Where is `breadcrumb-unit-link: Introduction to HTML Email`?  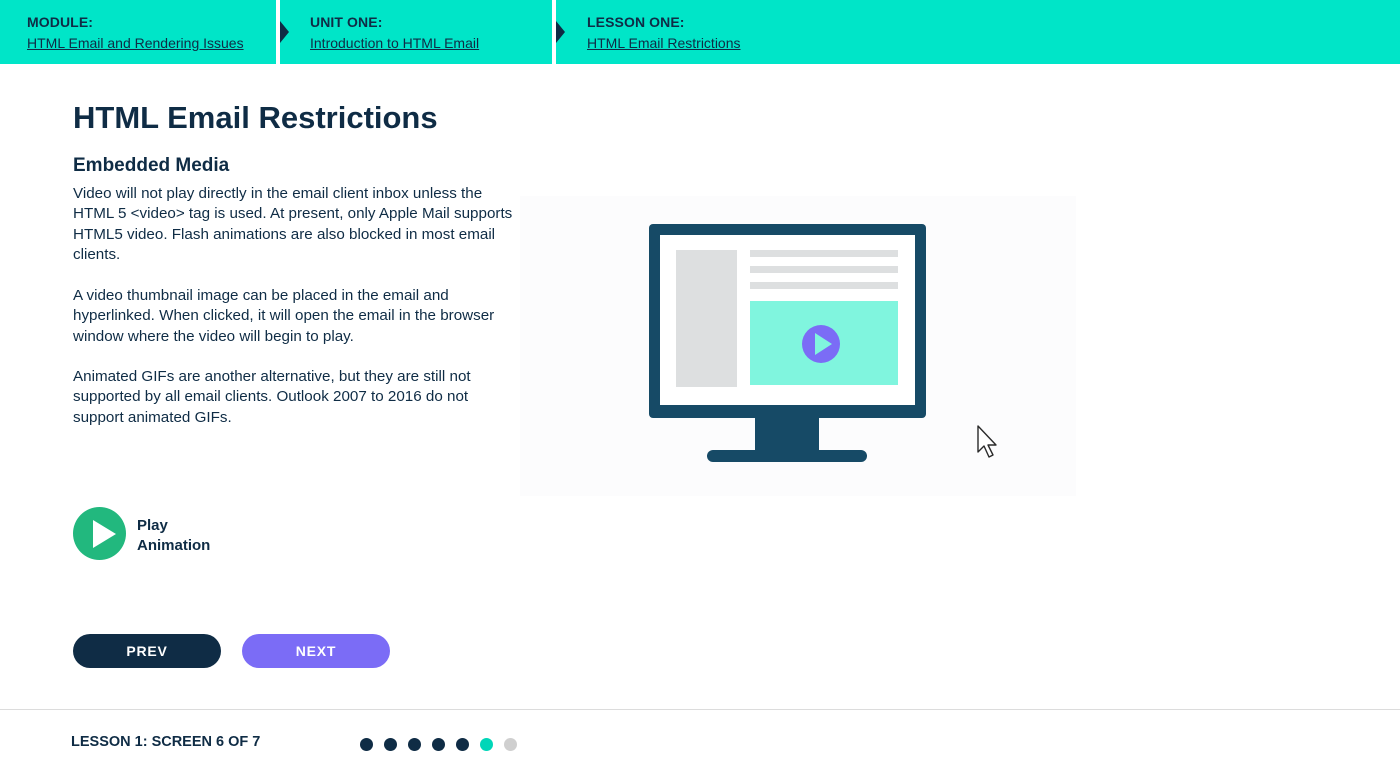
breadcrumb-unit-link: Introduction to HTML Email is located at coordinates (394, 43).